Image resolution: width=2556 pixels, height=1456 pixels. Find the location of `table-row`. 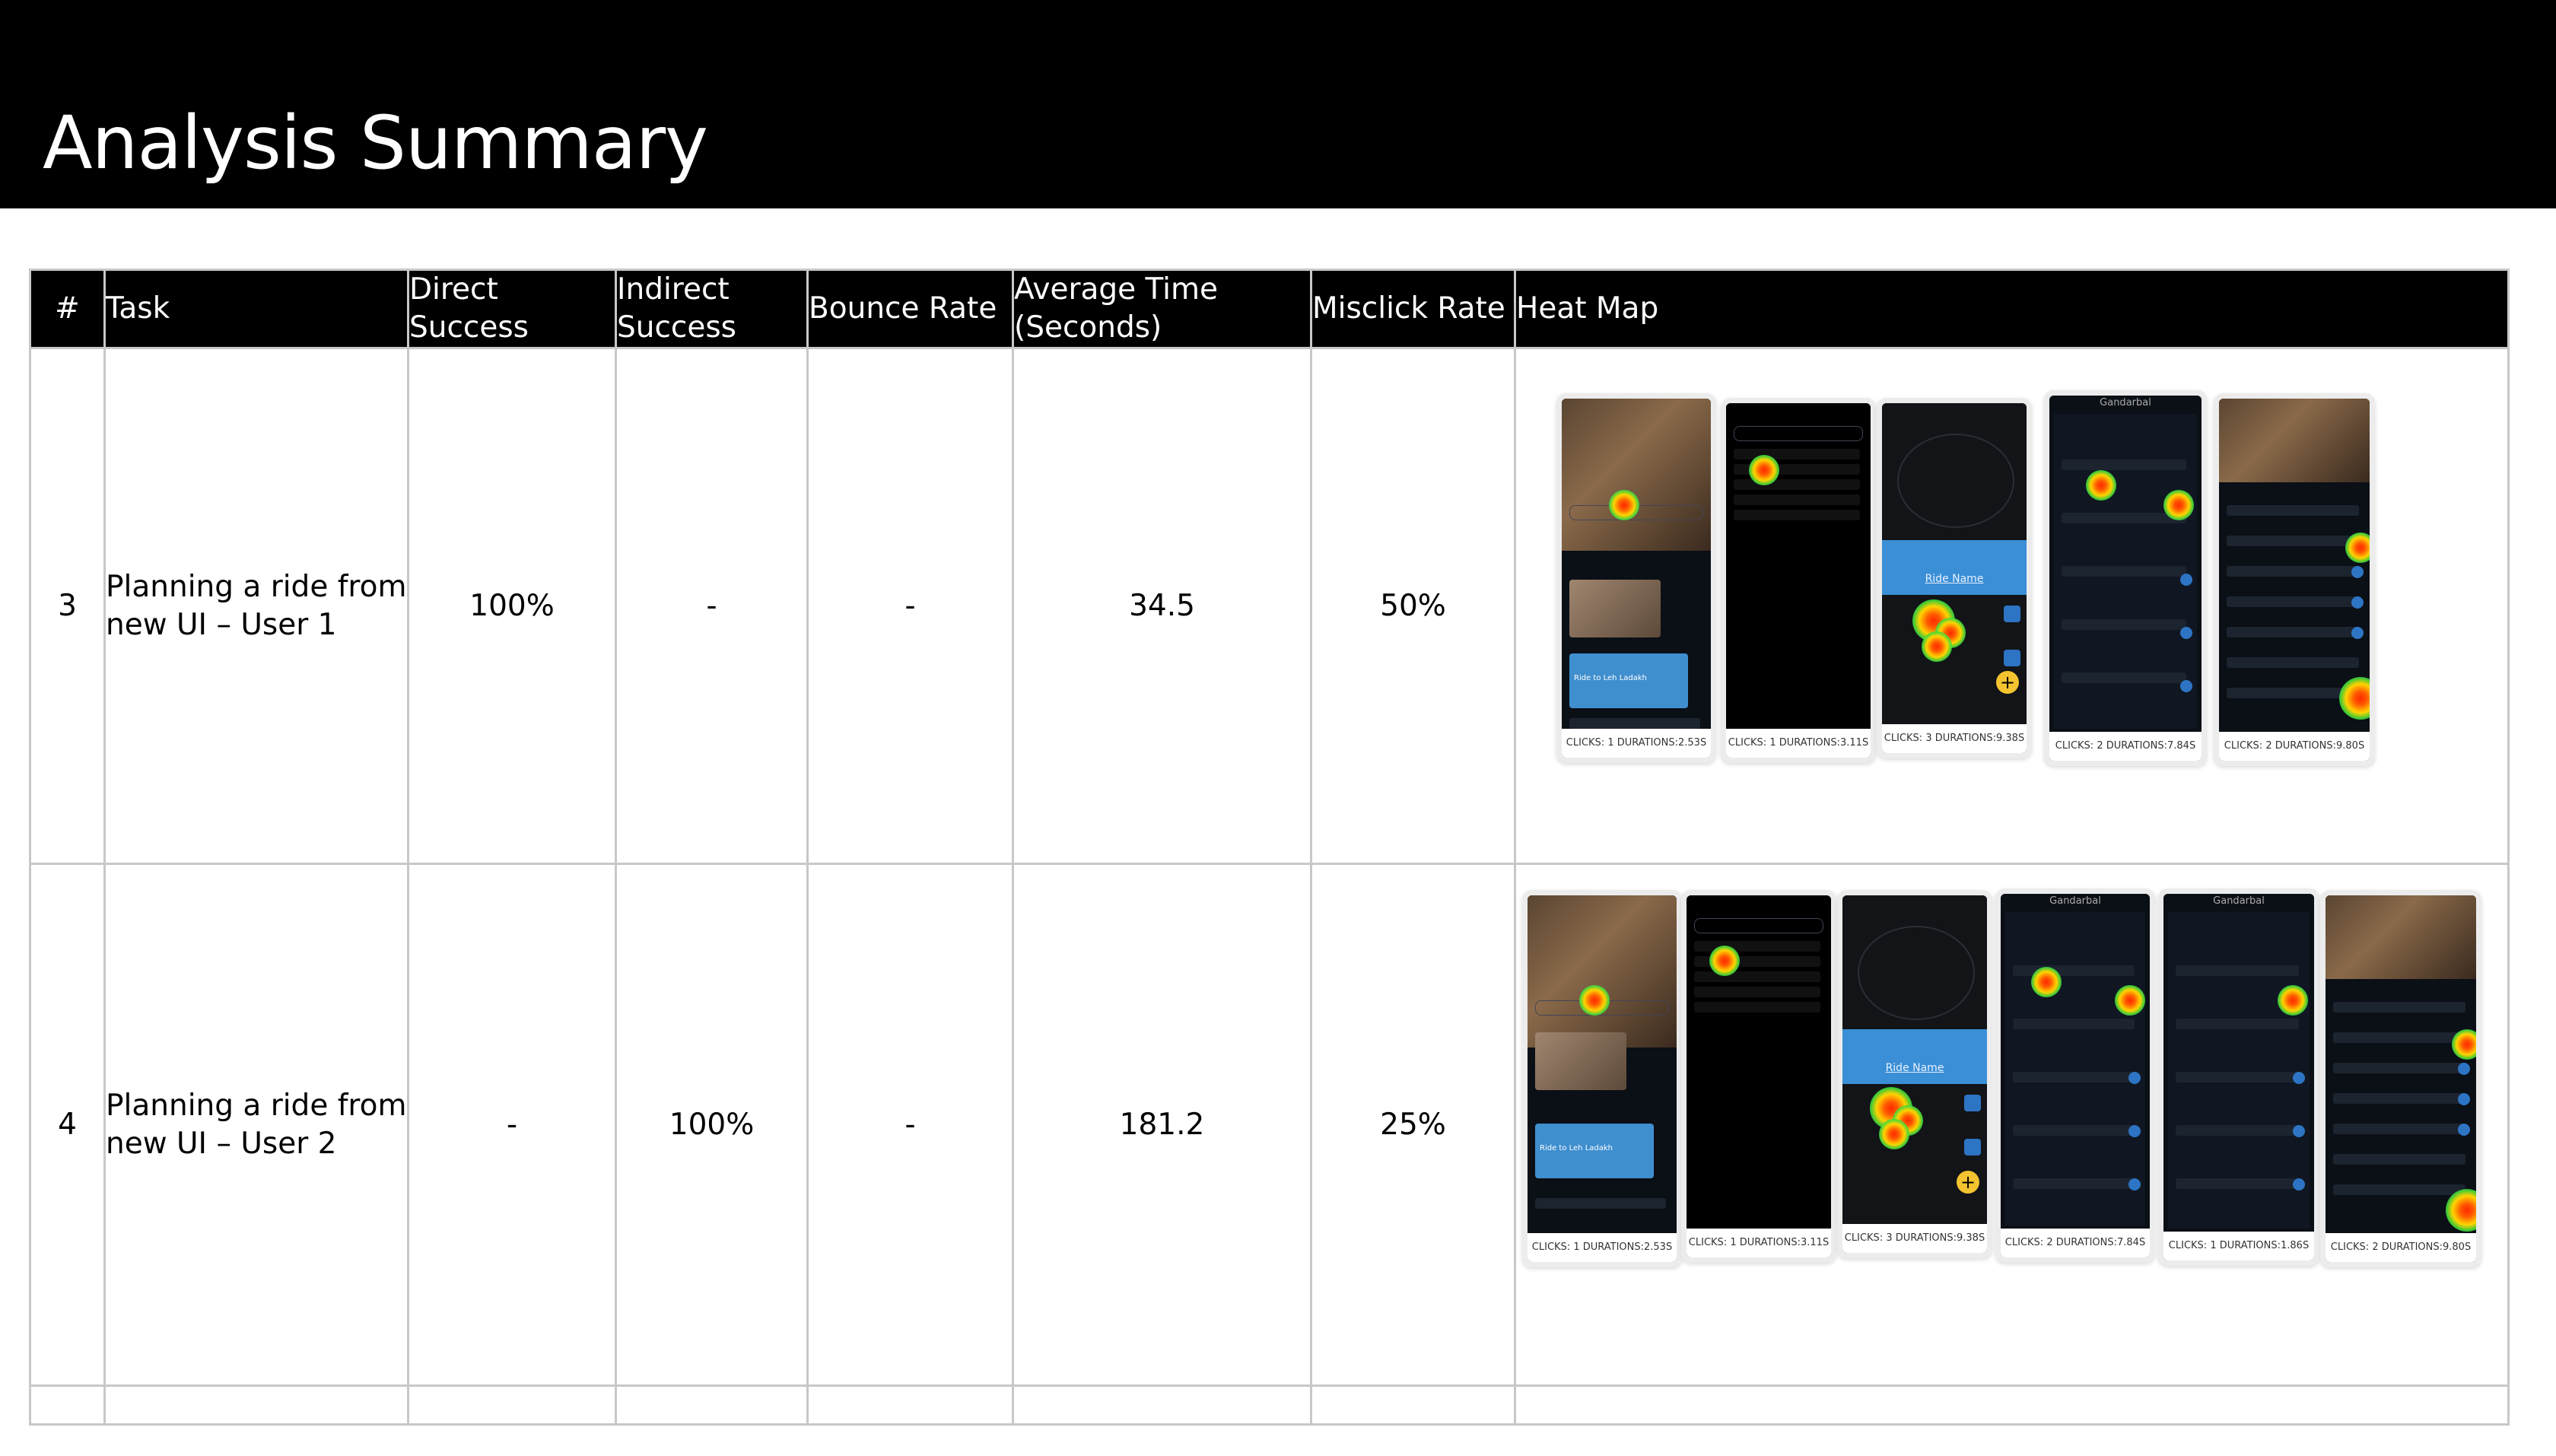

table-row is located at coordinates (1269, 1405).